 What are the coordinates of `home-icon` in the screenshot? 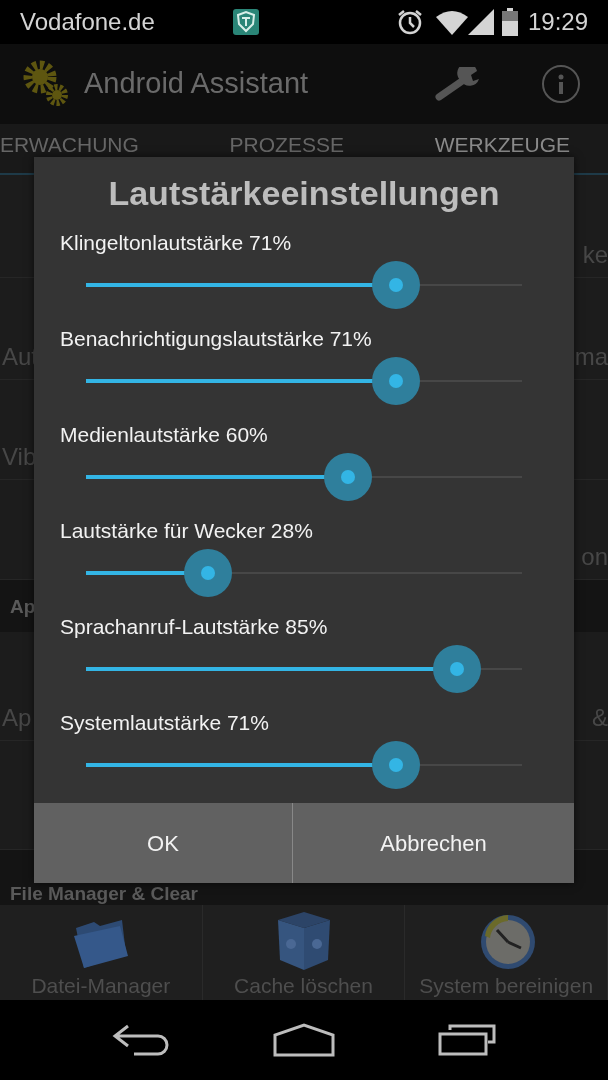 It's located at (304, 1040).